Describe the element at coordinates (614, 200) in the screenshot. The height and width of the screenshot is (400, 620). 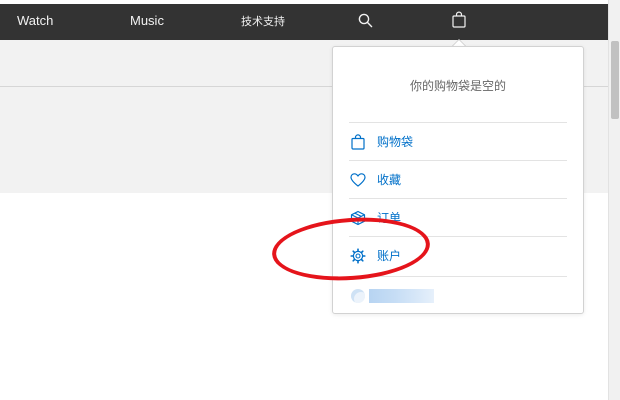
I see `page-scrollbar` at that location.